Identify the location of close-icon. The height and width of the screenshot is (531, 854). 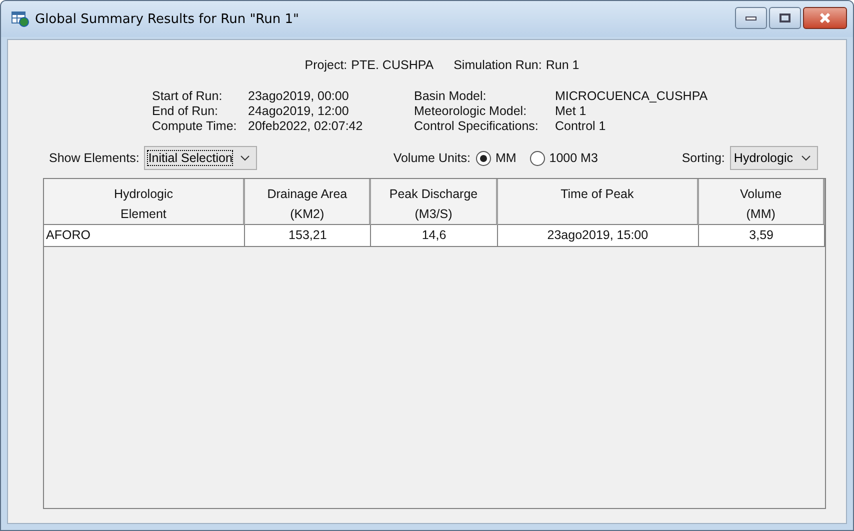
(825, 18).